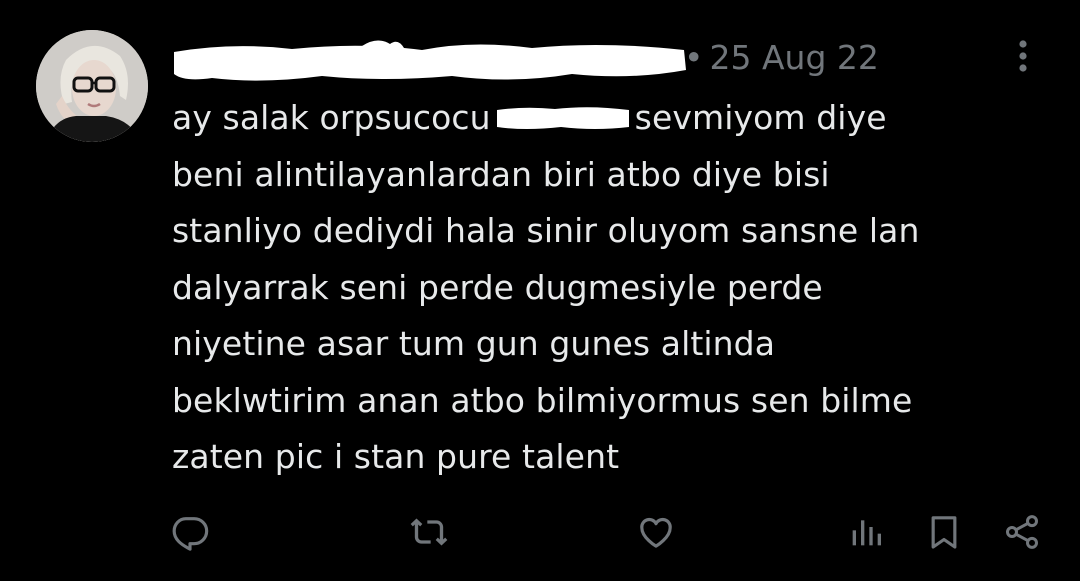 Image resolution: width=1080 pixels, height=581 pixels. What do you see at coordinates (497, 287) in the screenshot?
I see `tweet-line: dalyarrak seni perde dugmesiyle perde` at bounding box center [497, 287].